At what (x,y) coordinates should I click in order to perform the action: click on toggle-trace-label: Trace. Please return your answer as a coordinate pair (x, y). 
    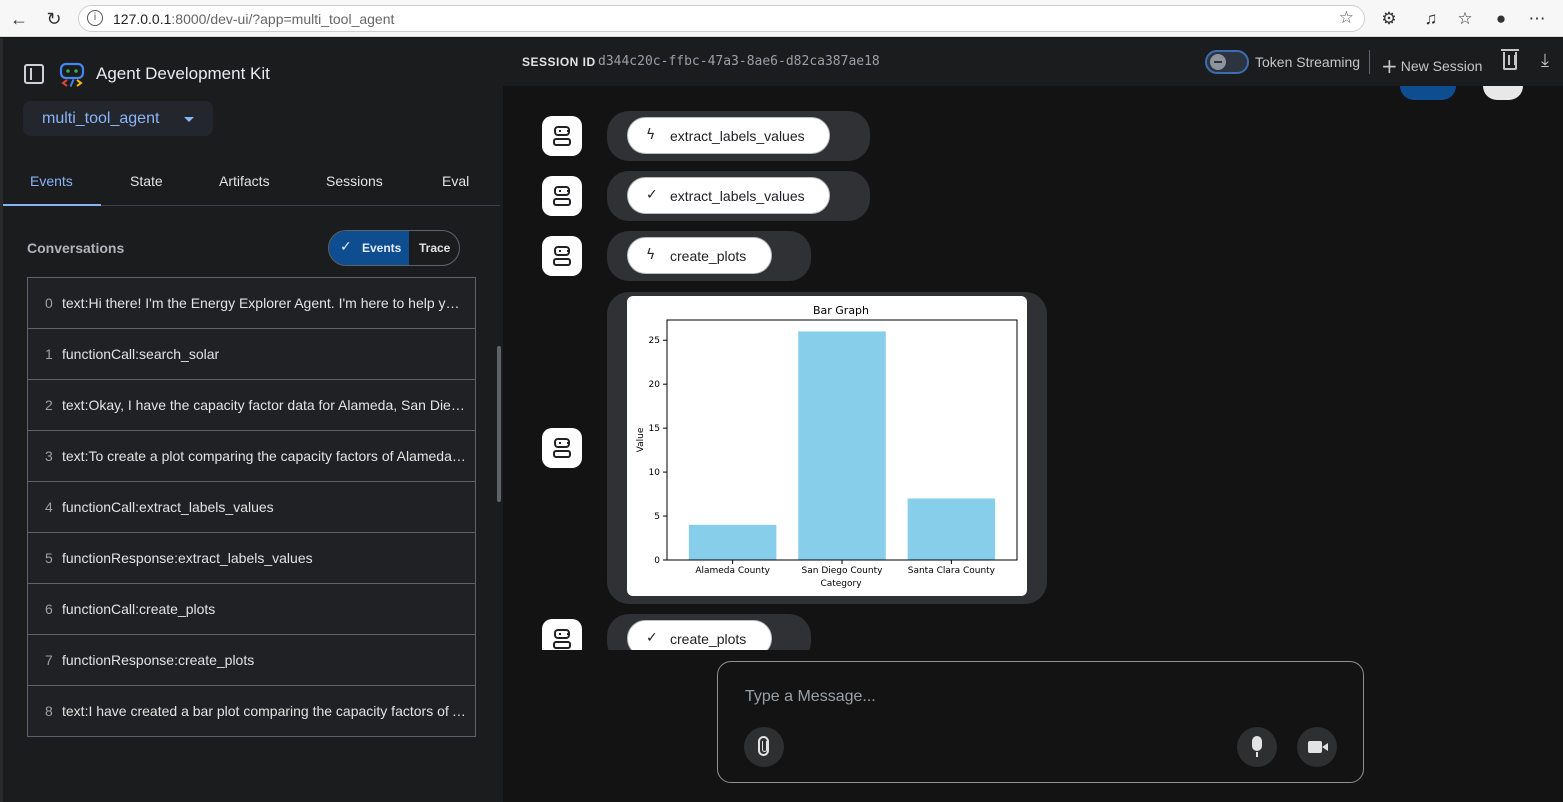
    Looking at the image, I should click on (435, 248).